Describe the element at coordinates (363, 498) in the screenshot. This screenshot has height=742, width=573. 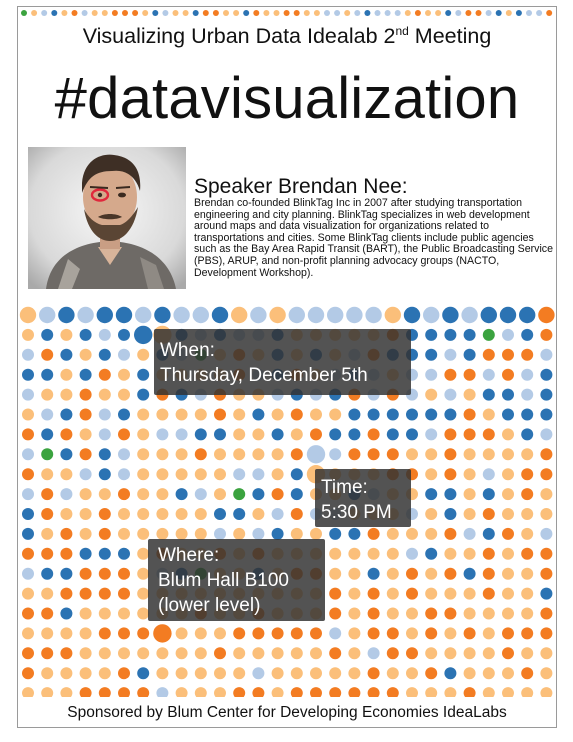
I see `time-panel: Time: 5:30 PM` at that location.